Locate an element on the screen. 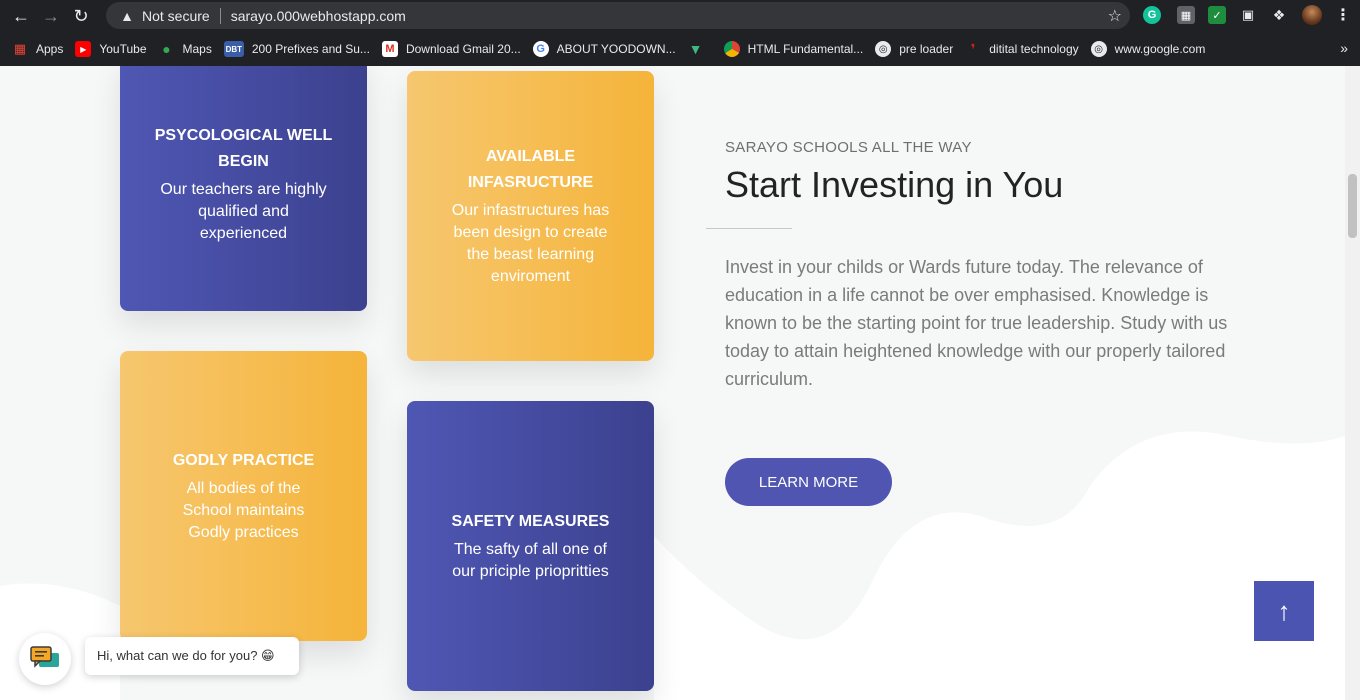  bookmark-maps: ● Maps is located at coordinates (185, 49).